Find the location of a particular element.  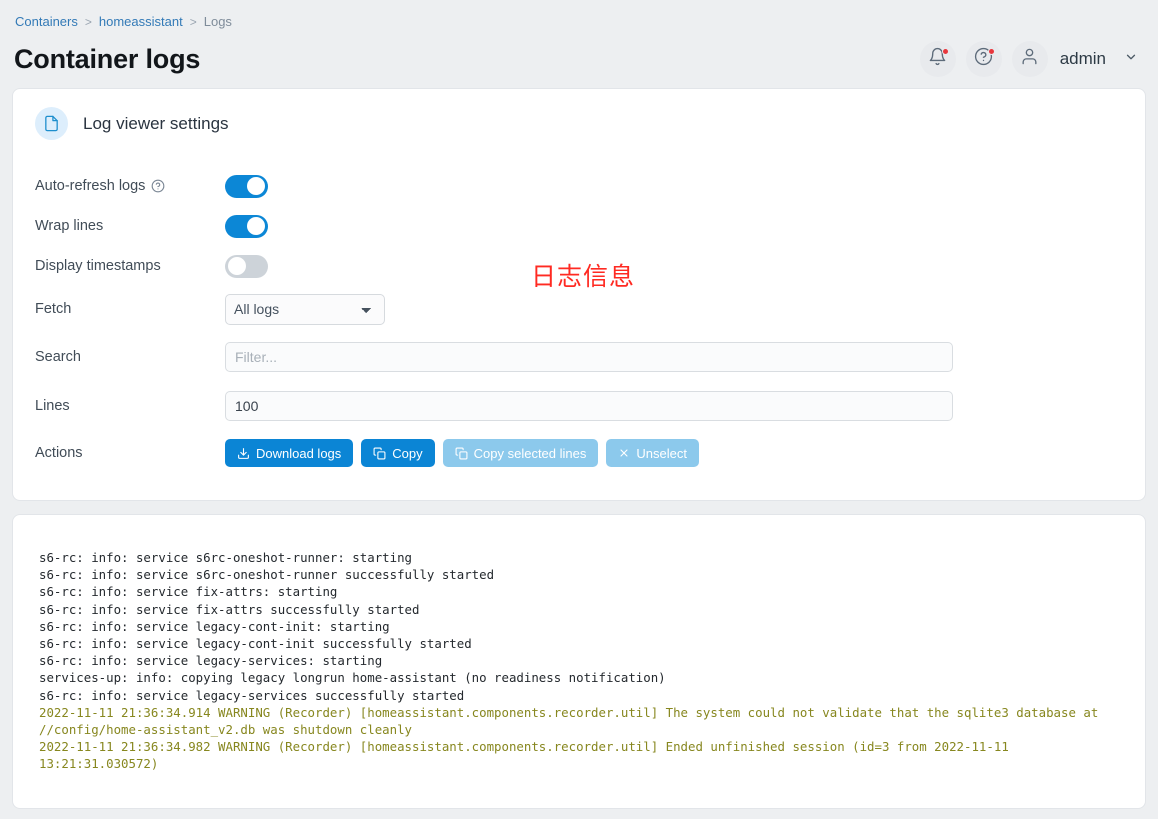

copy-button: Copy is located at coordinates (398, 453).